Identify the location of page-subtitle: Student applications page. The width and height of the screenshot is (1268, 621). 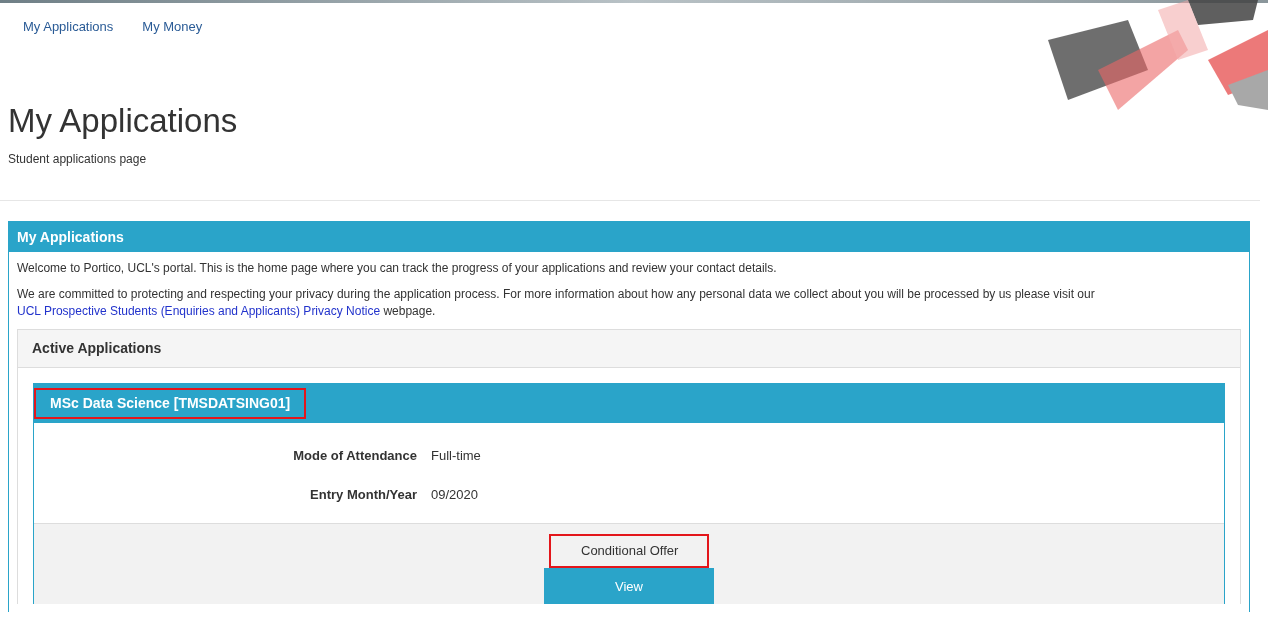
(78, 159).